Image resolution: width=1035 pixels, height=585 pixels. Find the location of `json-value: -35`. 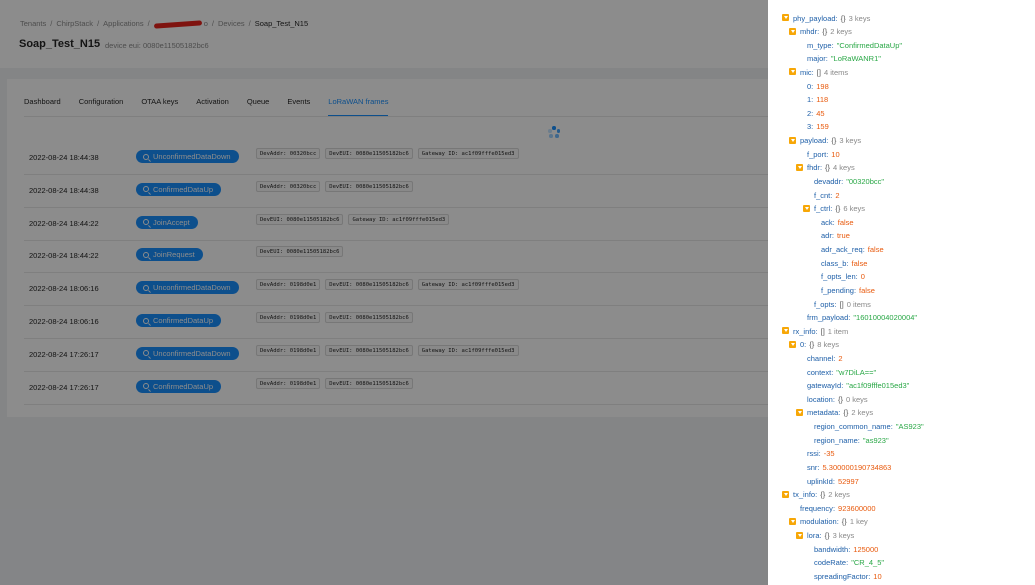

json-value: -35 is located at coordinates (829, 454).